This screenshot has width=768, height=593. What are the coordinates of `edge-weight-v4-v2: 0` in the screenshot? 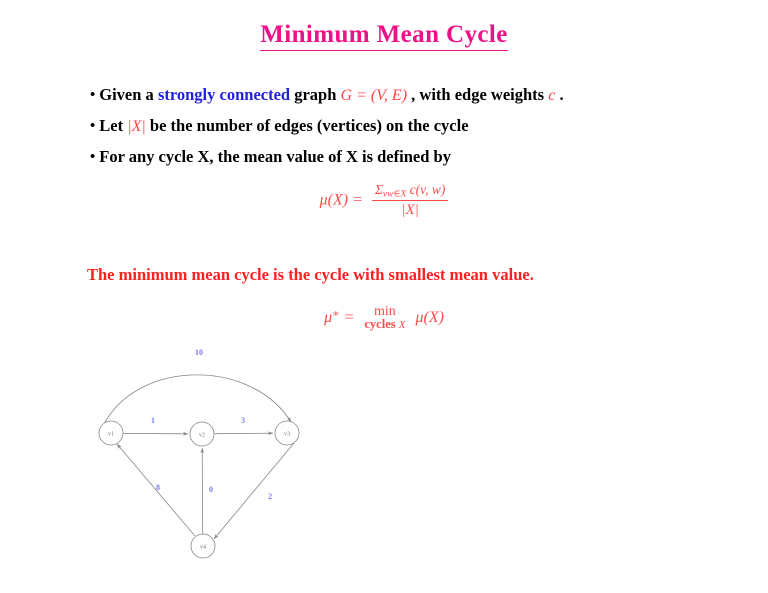 It's located at (211, 489).